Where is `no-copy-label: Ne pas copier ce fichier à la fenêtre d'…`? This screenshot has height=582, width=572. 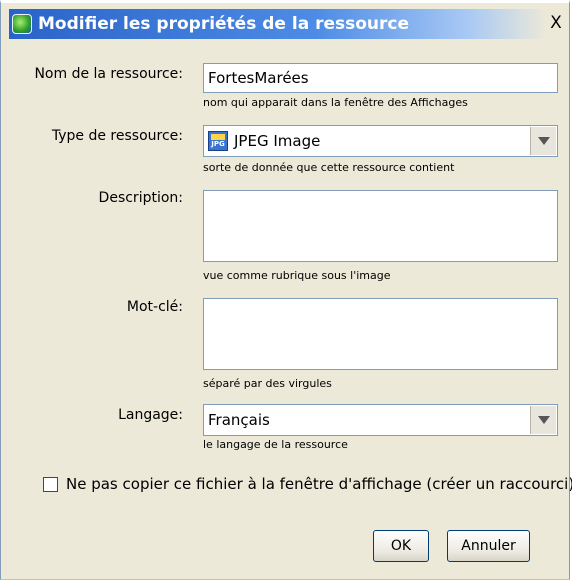 no-copy-label: Ne pas copier ce fichier à la fenêtre d'… is located at coordinates (319, 484).